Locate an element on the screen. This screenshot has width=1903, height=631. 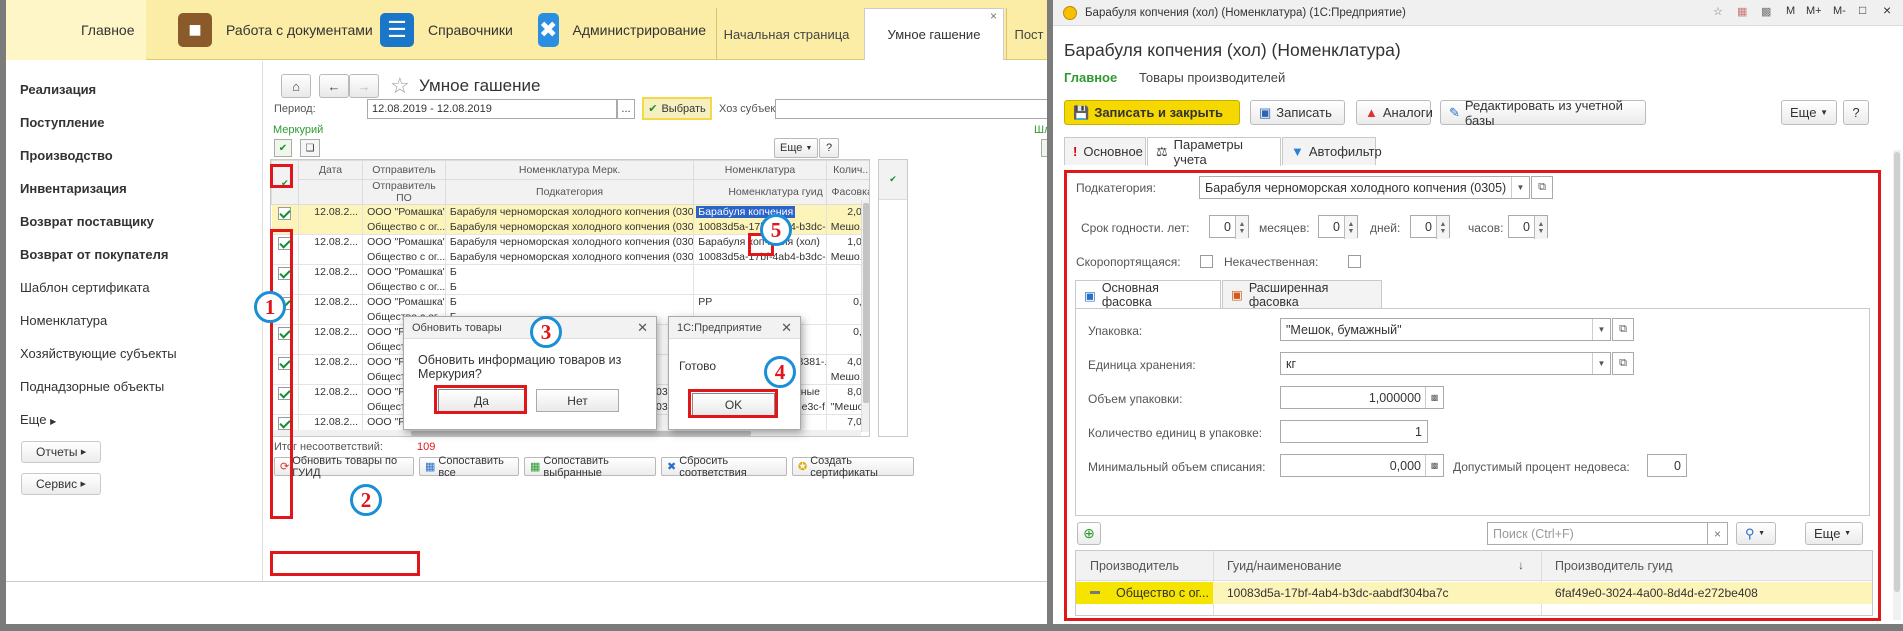
section-admin: ✖ Администрирование is located at coordinates (616, 30).